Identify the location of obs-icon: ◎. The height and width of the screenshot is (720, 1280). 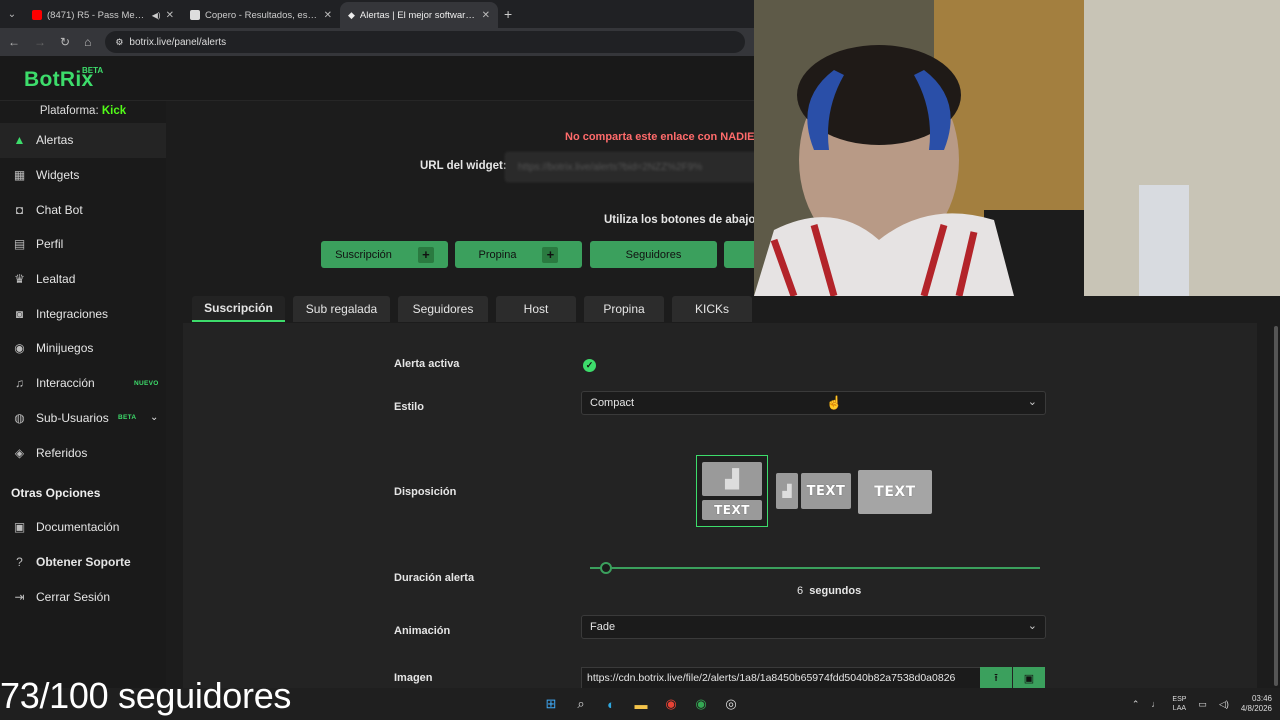
(731, 704).